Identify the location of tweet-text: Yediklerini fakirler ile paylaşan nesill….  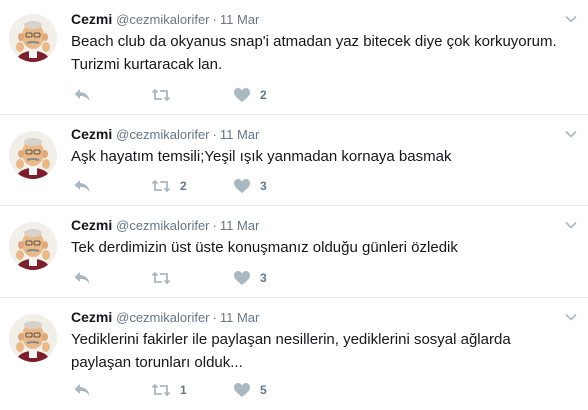
(291, 351).